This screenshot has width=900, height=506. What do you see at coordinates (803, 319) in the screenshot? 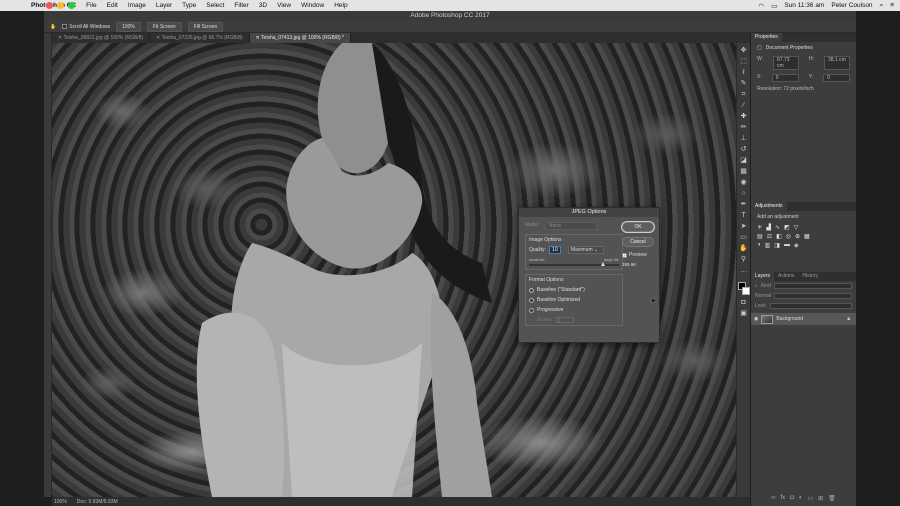
I see `layer-background: ◉ Background 🔒︎` at bounding box center [803, 319].